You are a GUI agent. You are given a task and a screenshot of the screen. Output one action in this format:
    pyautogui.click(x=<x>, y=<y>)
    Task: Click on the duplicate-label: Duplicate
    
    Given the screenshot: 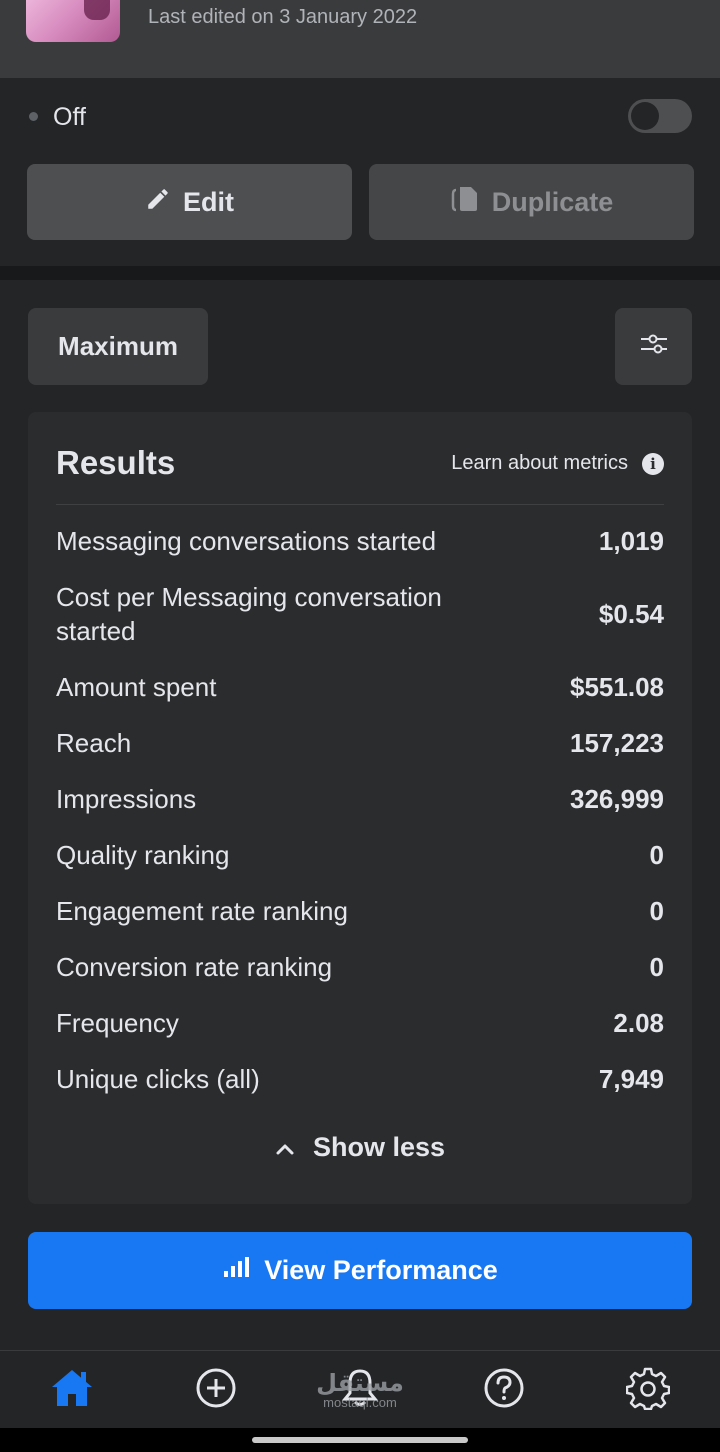 What is the action you would take?
    pyautogui.click(x=552, y=201)
    